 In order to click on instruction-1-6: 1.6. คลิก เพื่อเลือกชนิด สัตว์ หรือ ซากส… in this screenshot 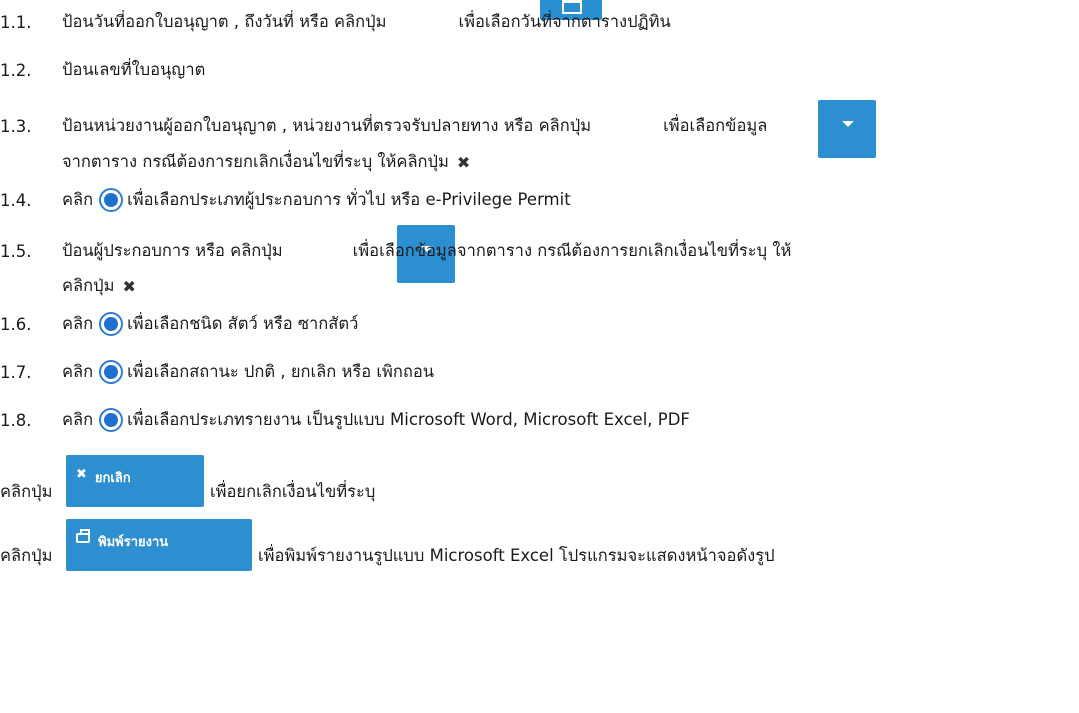, I will do `click(179, 324)`.